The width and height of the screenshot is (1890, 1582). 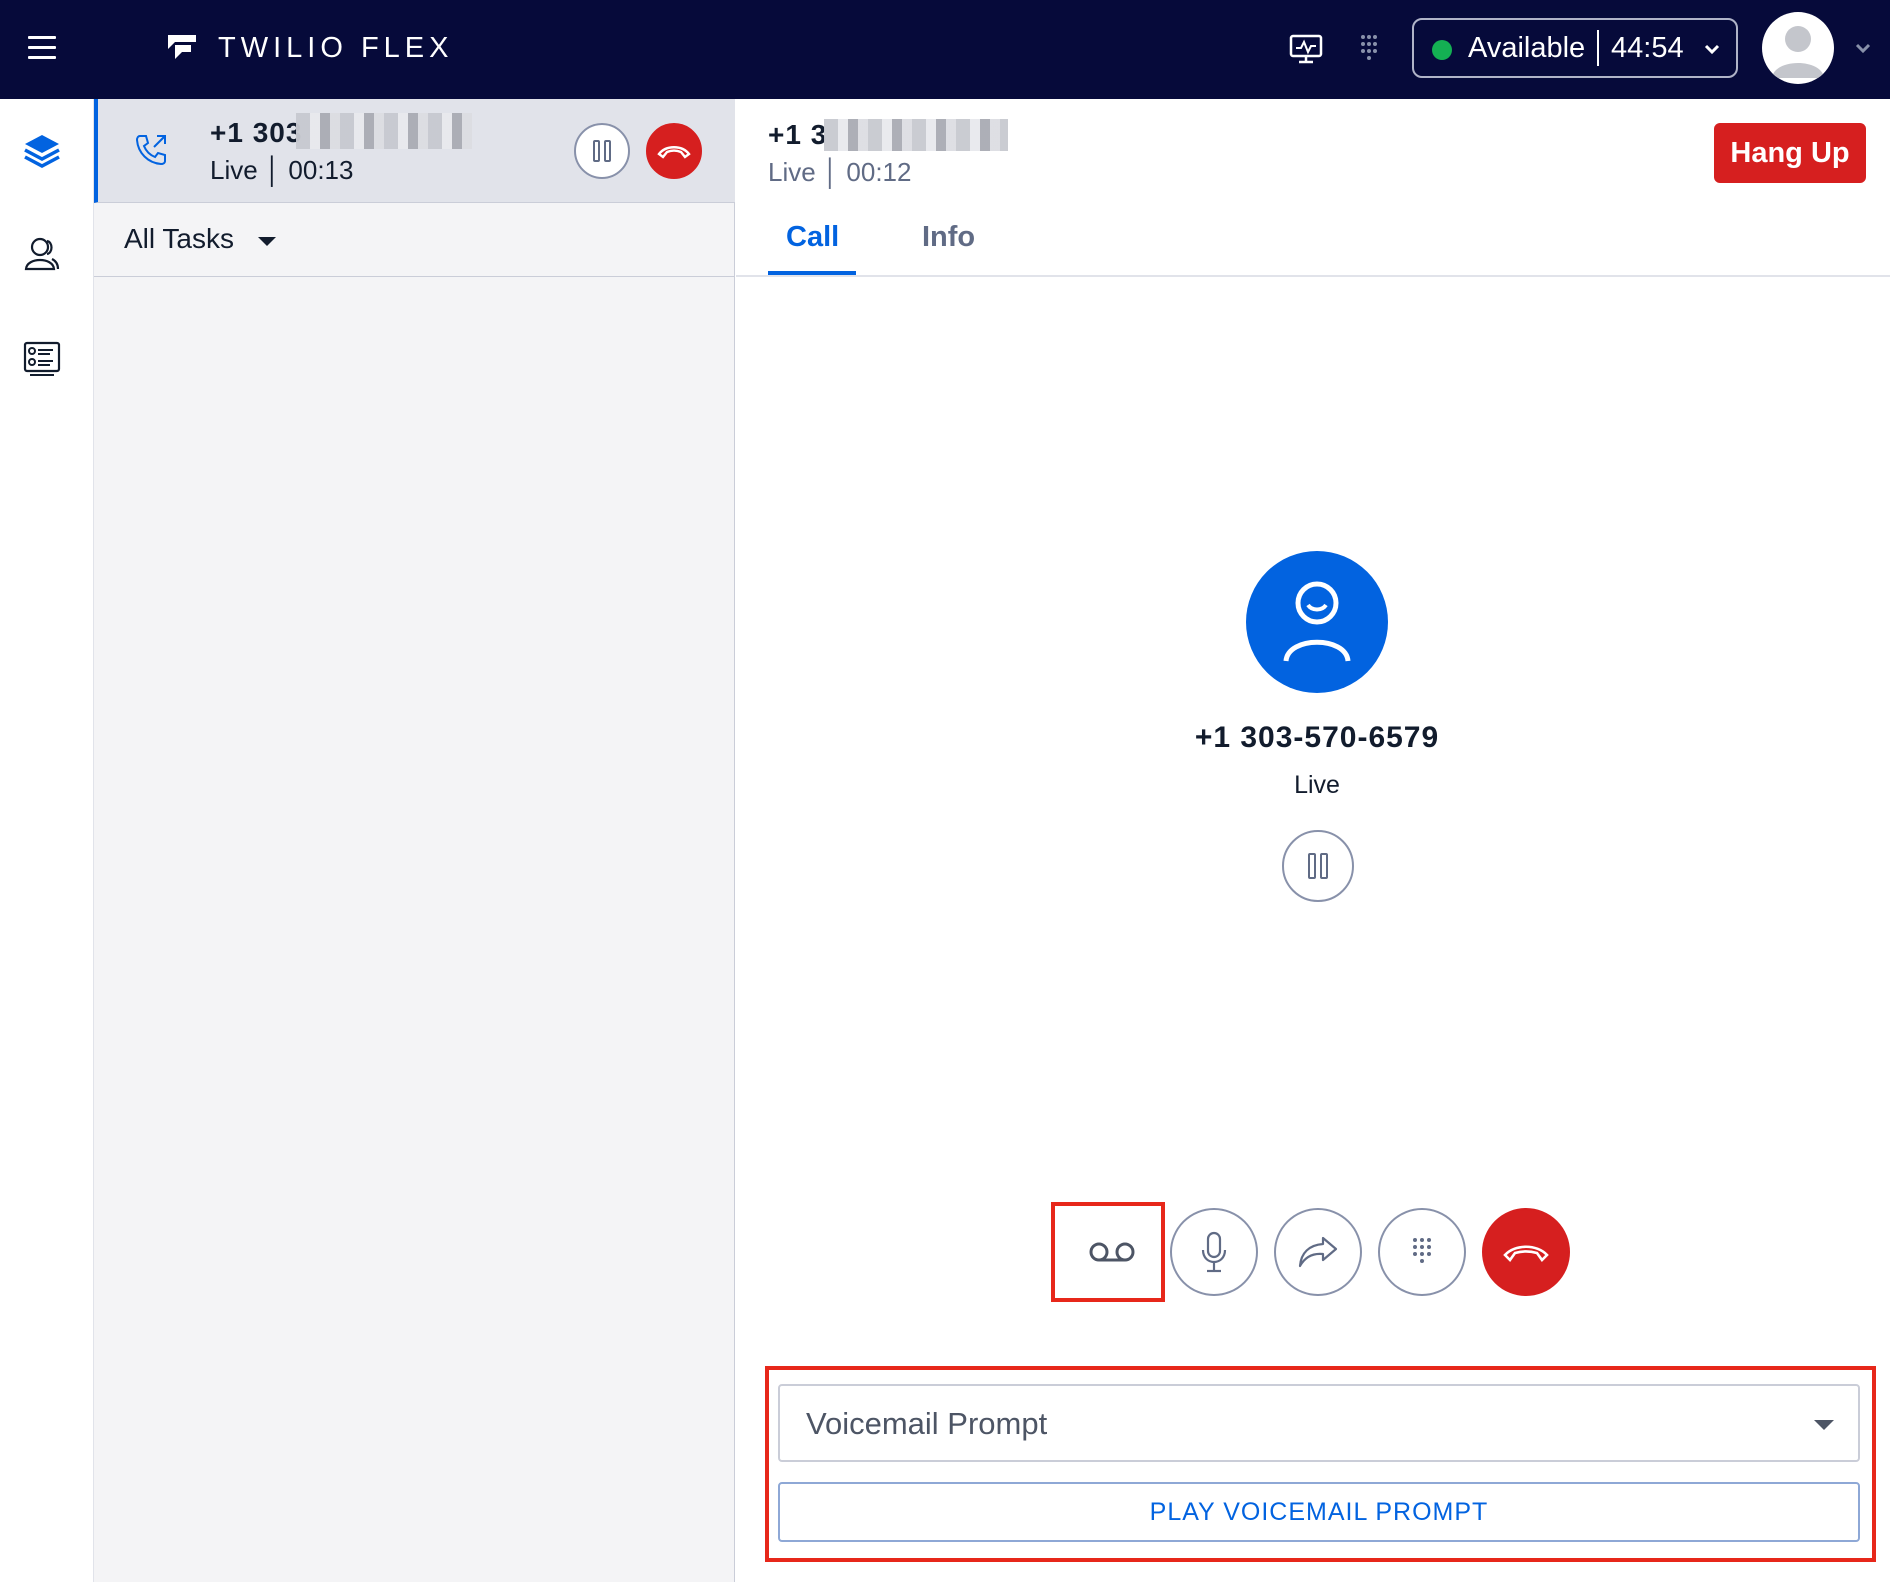 What do you see at coordinates (1313, 244) in the screenshot?
I see `tab-bar: Call Info` at bounding box center [1313, 244].